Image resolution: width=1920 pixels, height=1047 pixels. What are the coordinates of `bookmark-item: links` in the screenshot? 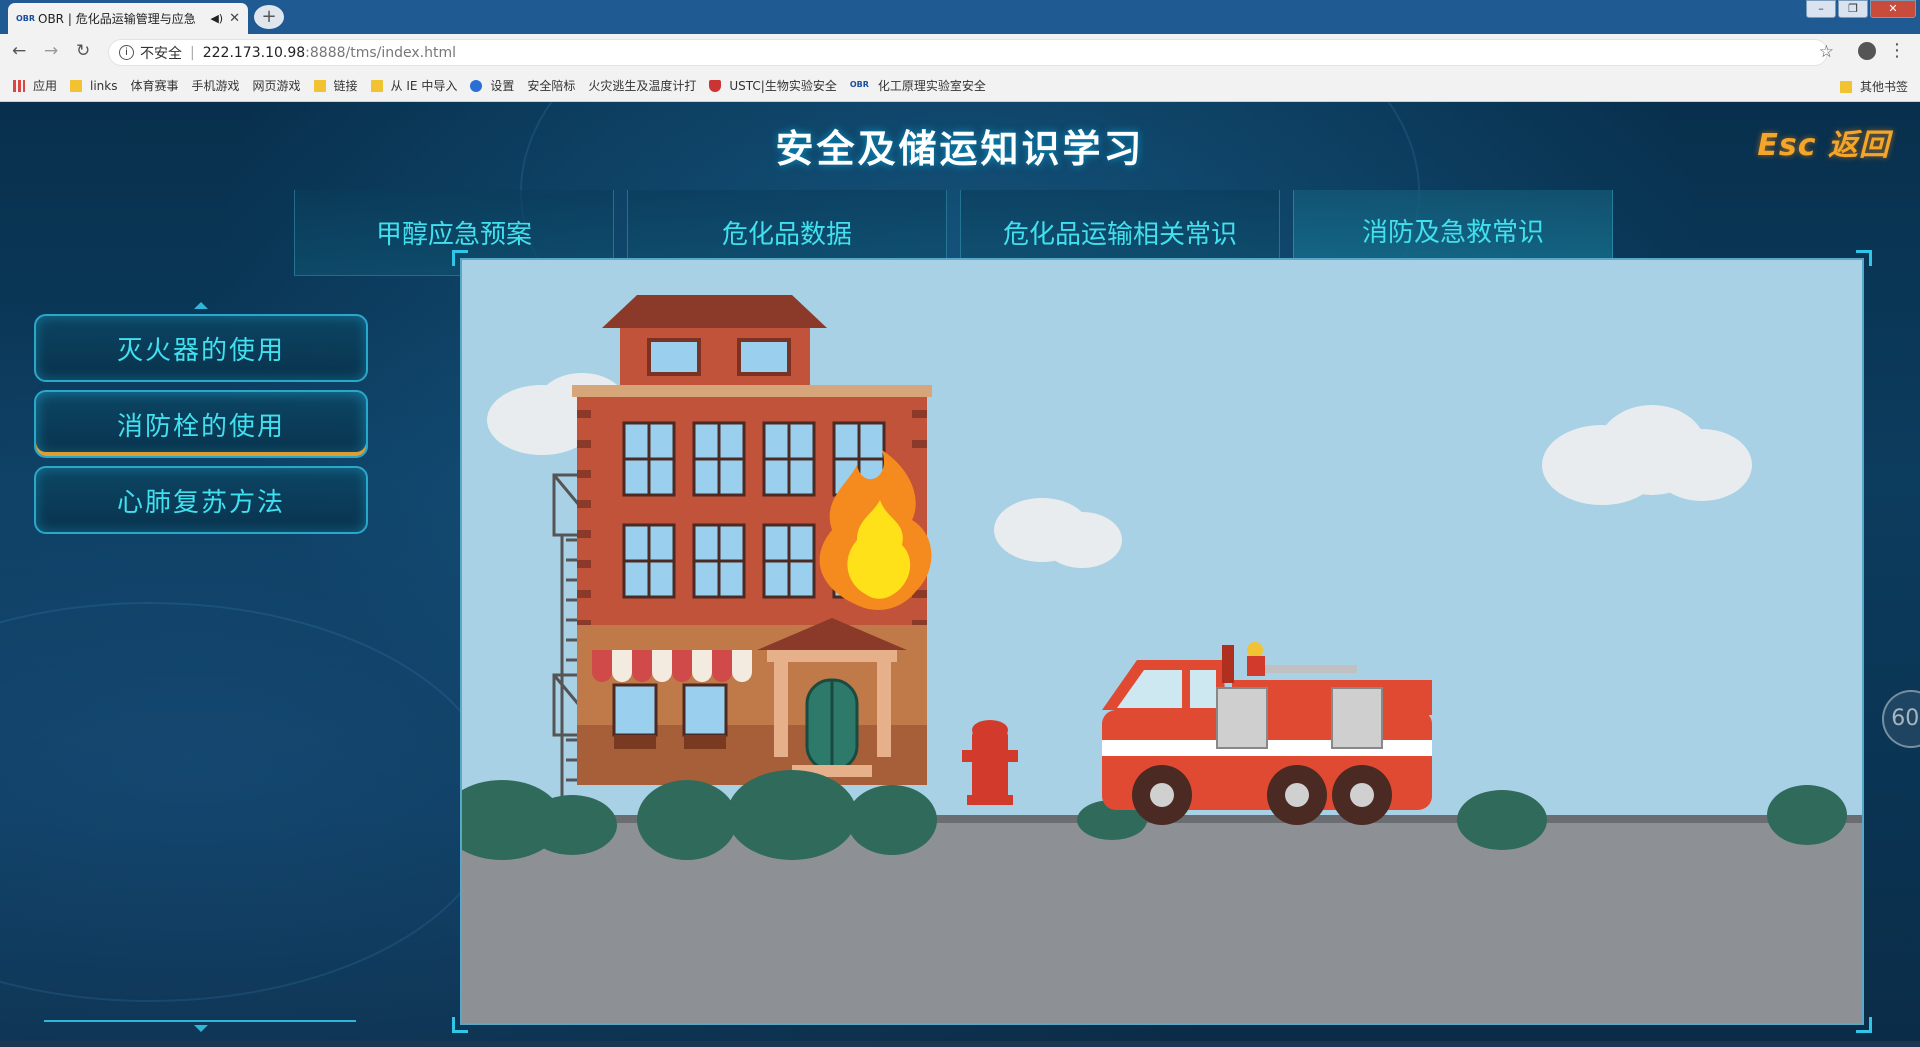 It's located at (94, 85).